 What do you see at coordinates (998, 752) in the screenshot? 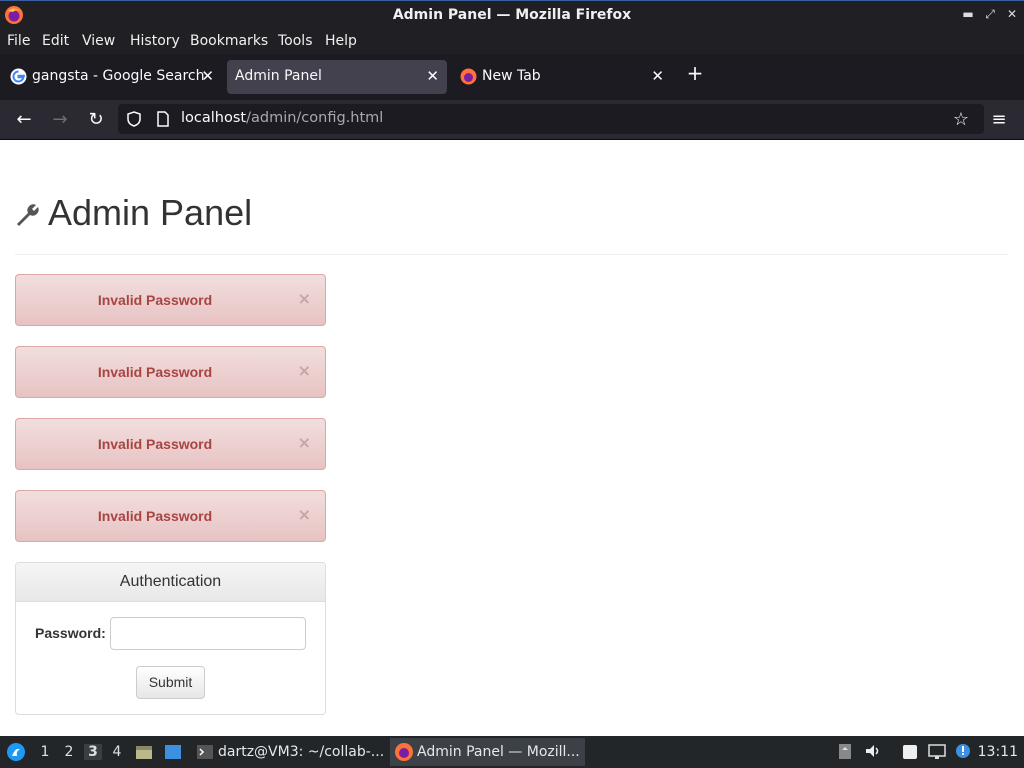
I see `clock: 13:11` at bounding box center [998, 752].